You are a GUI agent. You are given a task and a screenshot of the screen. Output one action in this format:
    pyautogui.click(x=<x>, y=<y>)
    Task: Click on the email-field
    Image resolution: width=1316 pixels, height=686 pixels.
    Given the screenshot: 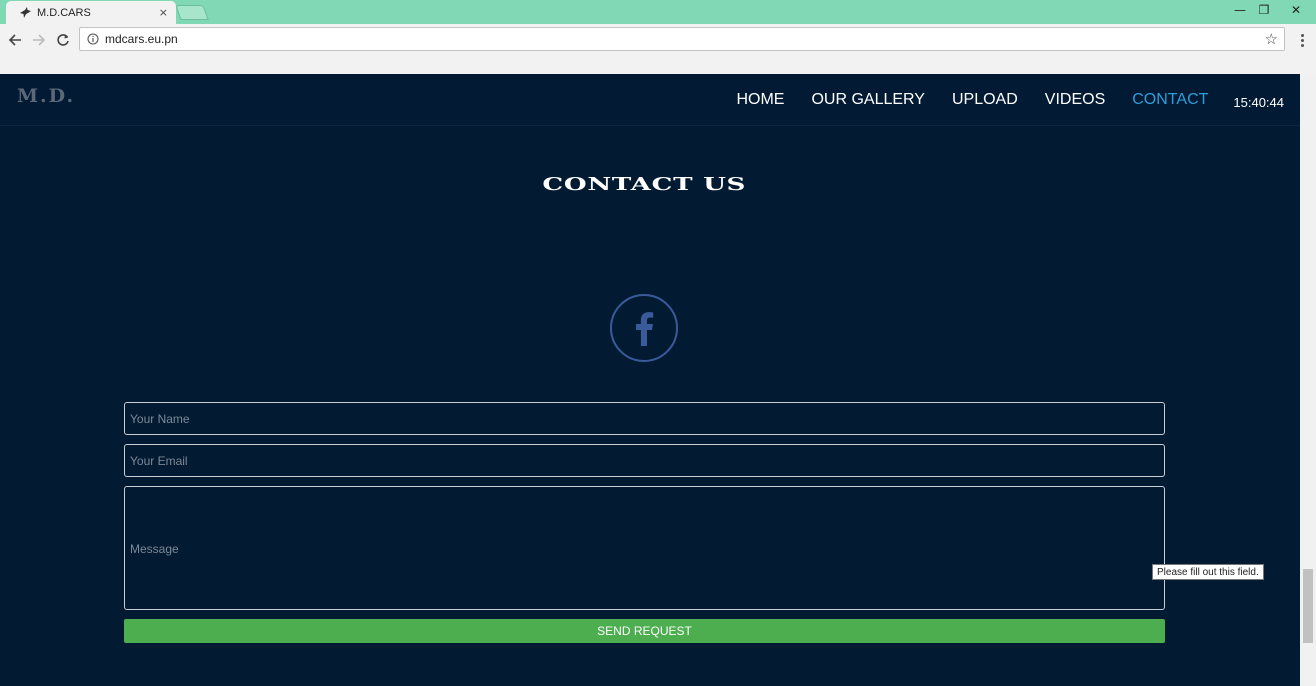 What is the action you would take?
    pyautogui.click(x=644, y=460)
    